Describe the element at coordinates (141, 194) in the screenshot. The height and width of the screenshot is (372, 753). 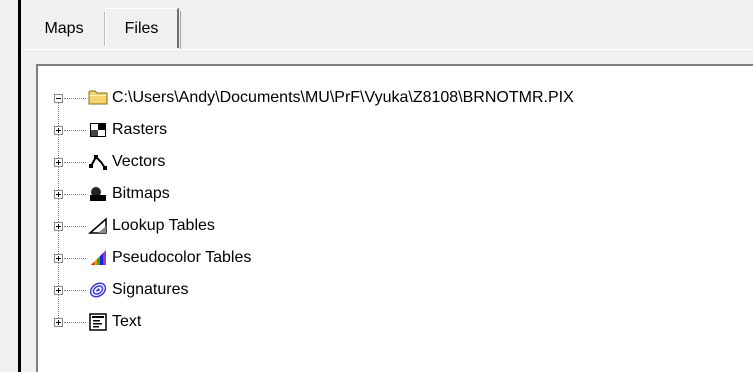
I see `tree-item-bitmaps: Bitmaps` at that location.